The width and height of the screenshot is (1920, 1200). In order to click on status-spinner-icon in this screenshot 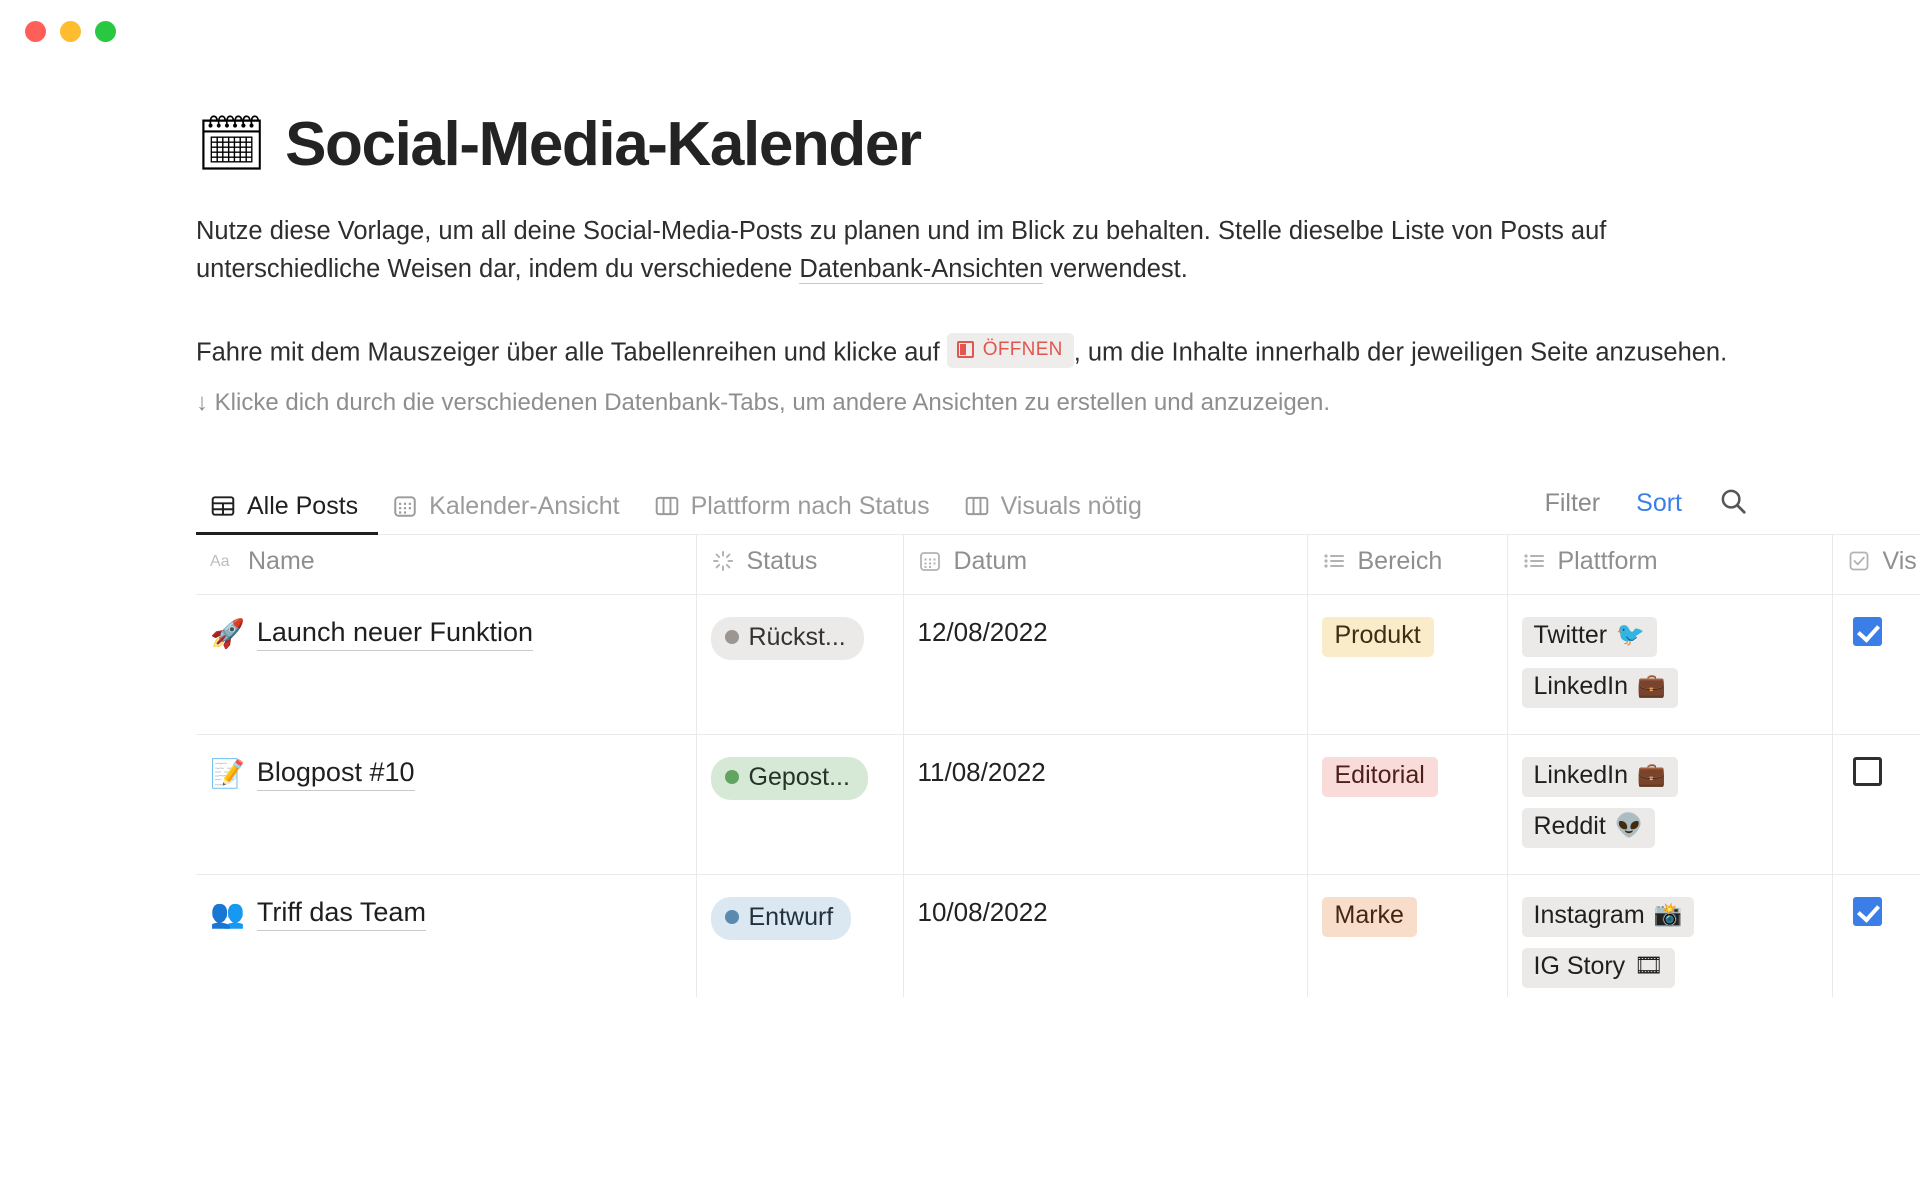, I will do `click(722, 561)`.